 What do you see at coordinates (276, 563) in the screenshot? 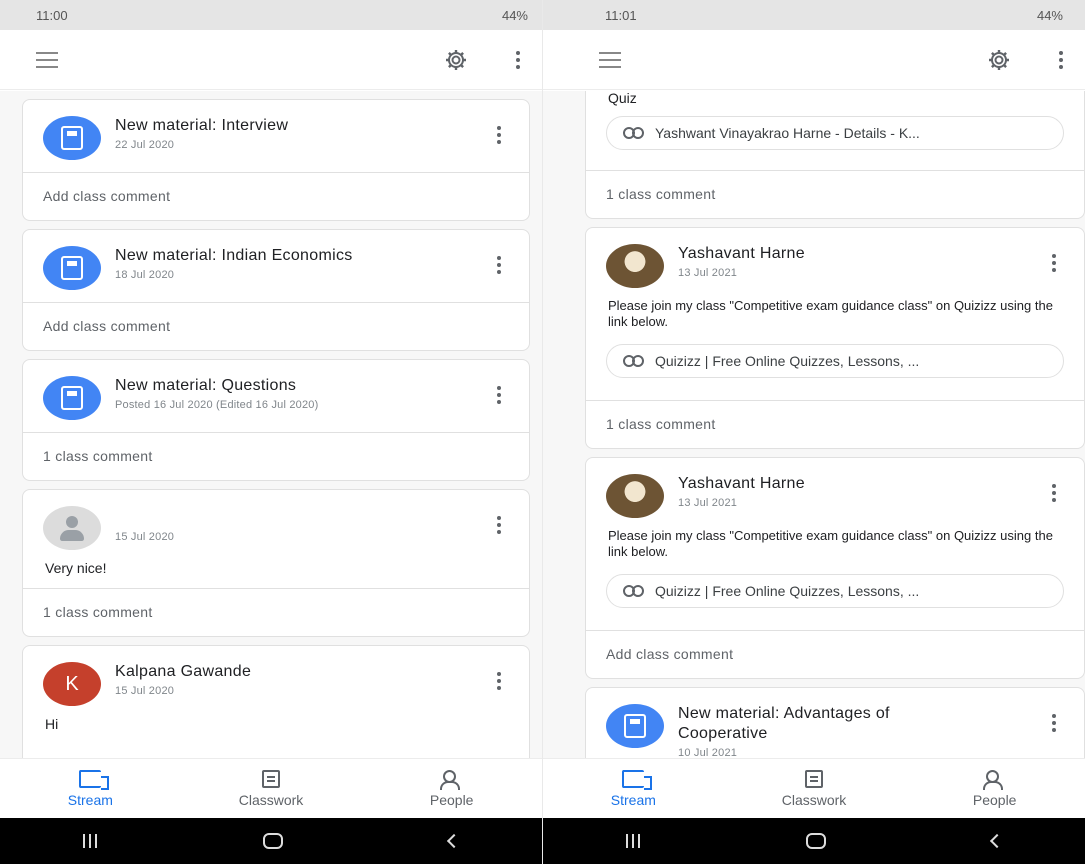
I see `stream-post-card: 15 Jul 2020 Very nice! 1 class comment` at bounding box center [276, 563].